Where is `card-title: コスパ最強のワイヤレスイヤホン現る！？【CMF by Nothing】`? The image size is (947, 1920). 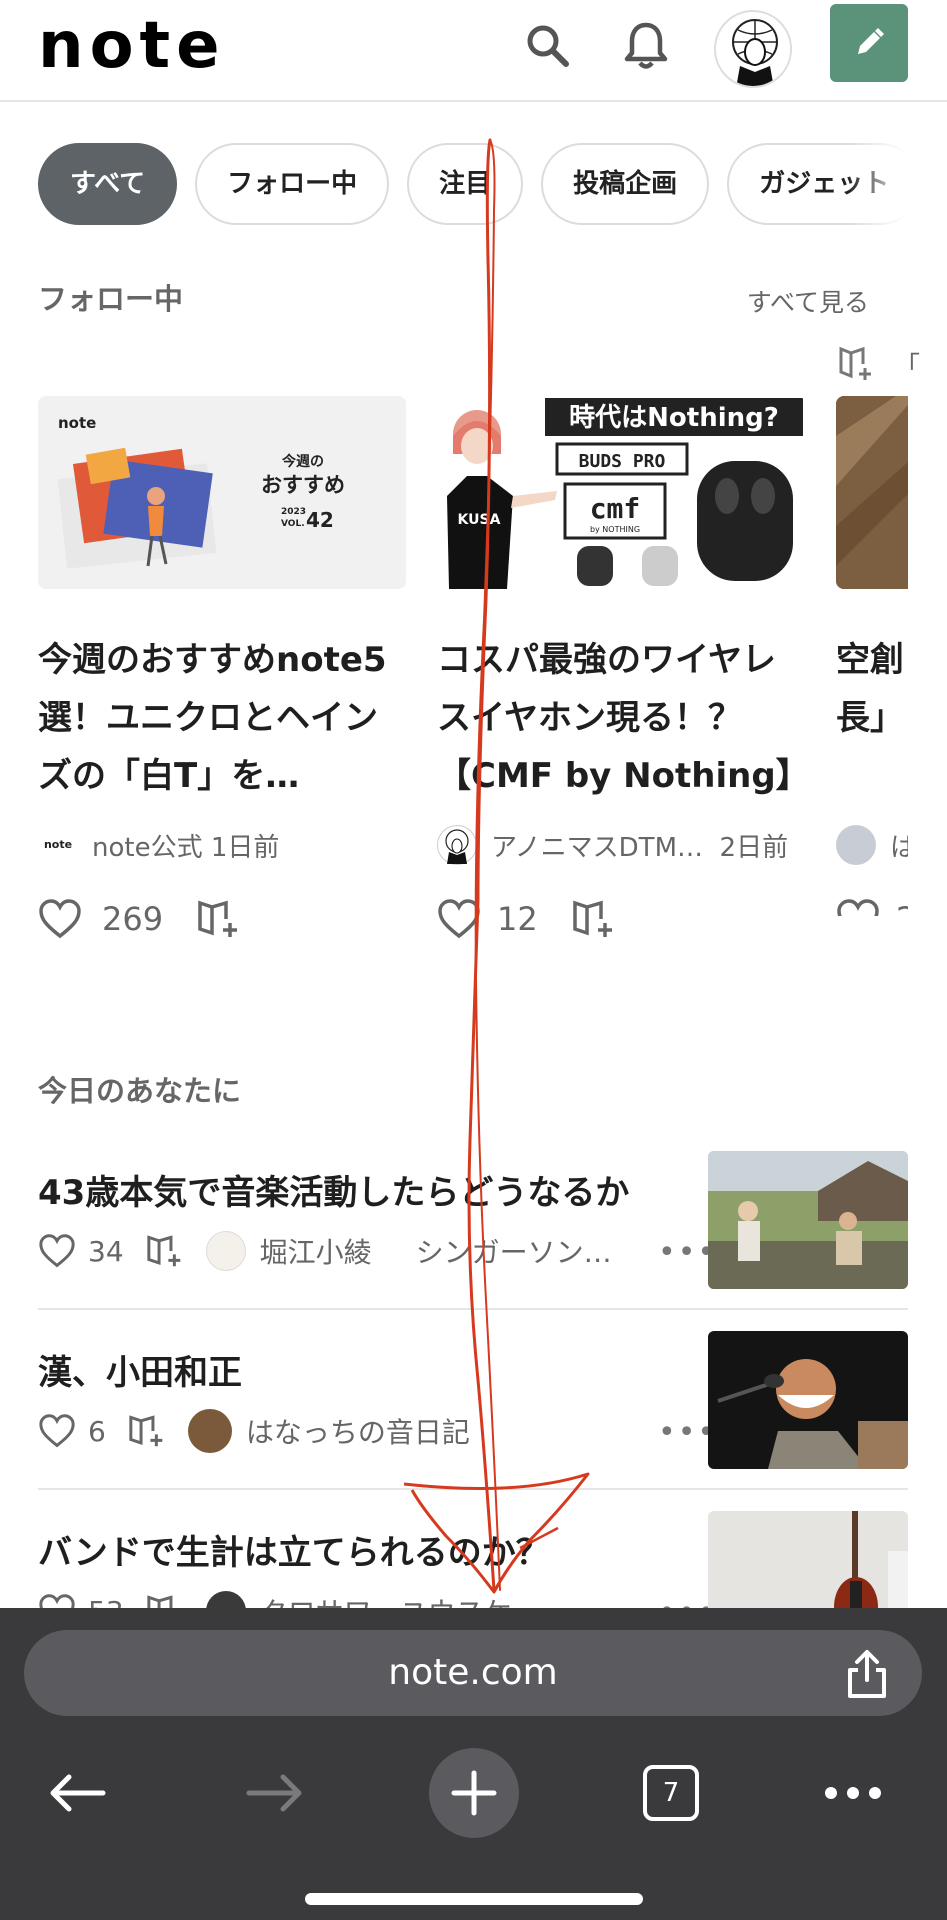 card-title: コスパ最強のワイヤレスイヤホン現る！？【CMF by Nothing】 is located at coordinates (621, 718).